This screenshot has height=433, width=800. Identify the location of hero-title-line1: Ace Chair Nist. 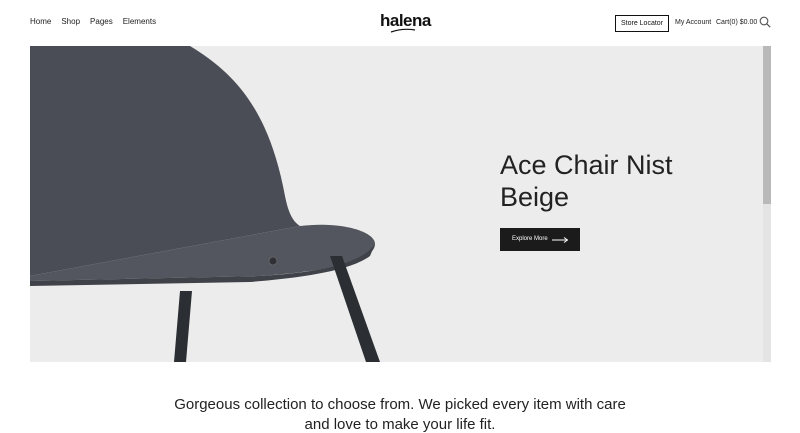
(586, 165).